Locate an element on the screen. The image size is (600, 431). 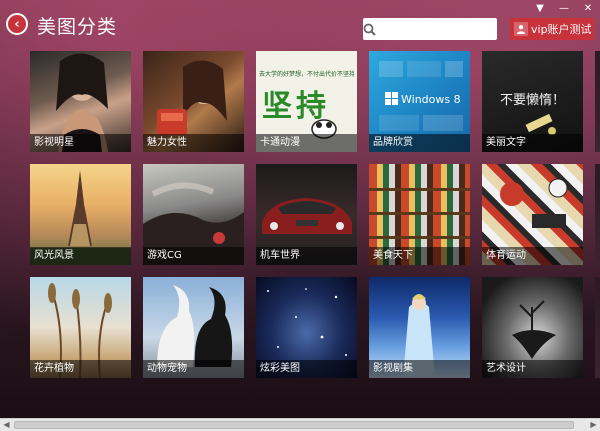
category-tile-cartoon: 去大学的好梦想，不付出代价不坚持 坚持 卡通动漫 is located at coordinates (306, 101).